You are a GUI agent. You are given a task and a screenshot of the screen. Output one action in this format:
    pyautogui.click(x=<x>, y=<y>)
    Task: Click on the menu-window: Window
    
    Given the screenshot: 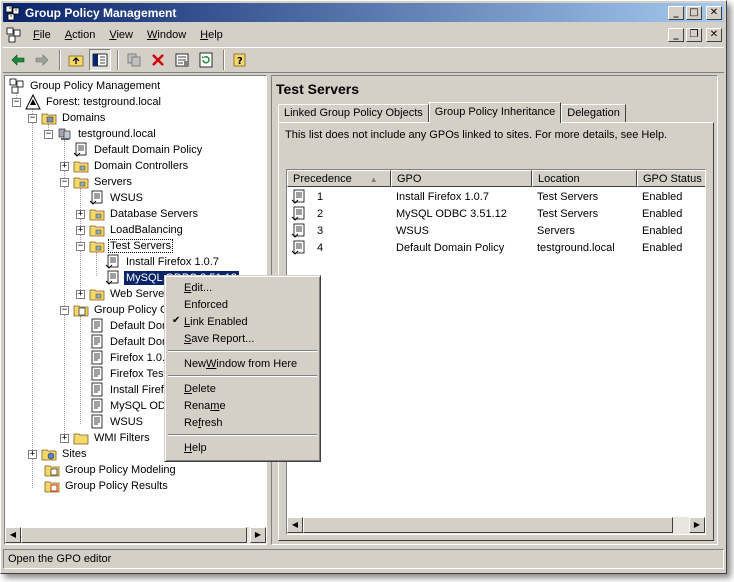 What is the action you would take?
    pyautogui.click(x=166, y=35)
    